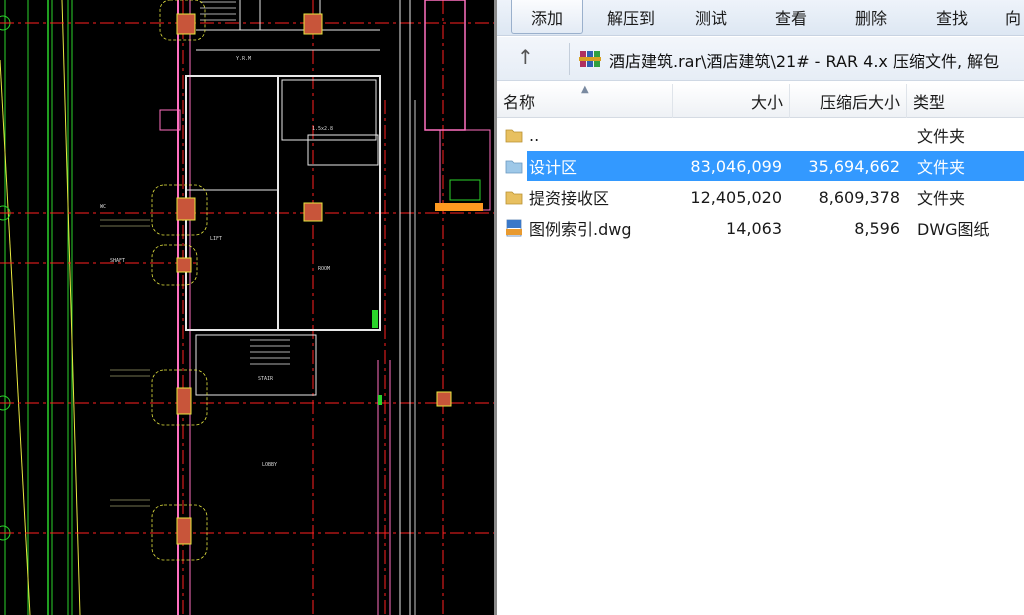 The height and width of the screenshot is (615, 1024). Describe the element at coordinates (845, 135) in the screenshot. I see `file-packed-size` at that location.